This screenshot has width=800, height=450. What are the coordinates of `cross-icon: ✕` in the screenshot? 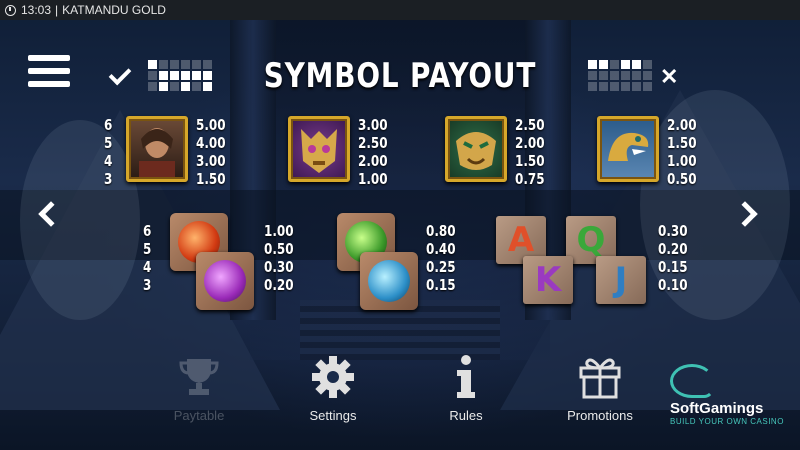 It's located at (669, 76).